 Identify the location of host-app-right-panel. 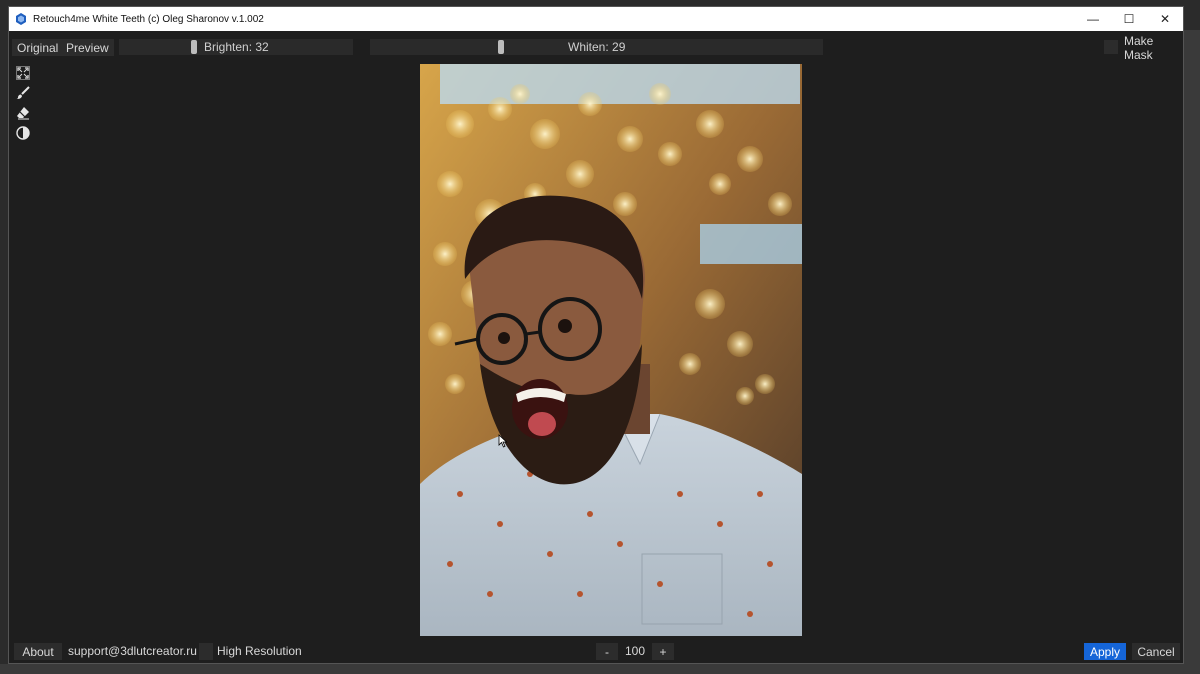
(1192, 350).